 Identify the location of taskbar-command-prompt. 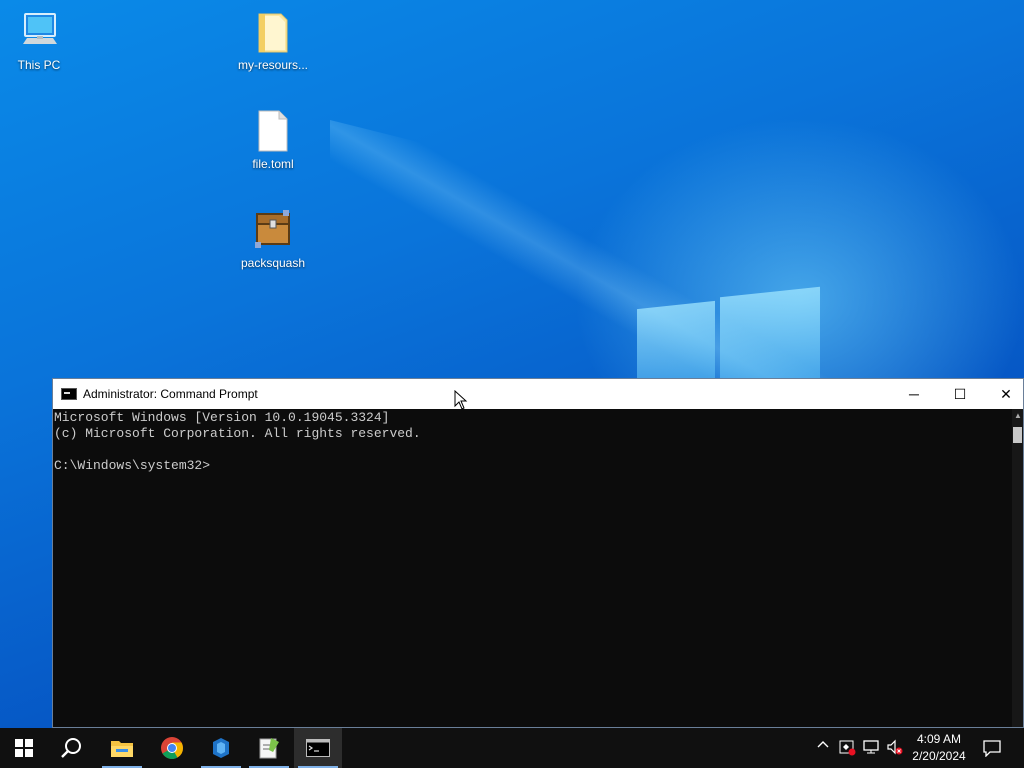
(318, 748).